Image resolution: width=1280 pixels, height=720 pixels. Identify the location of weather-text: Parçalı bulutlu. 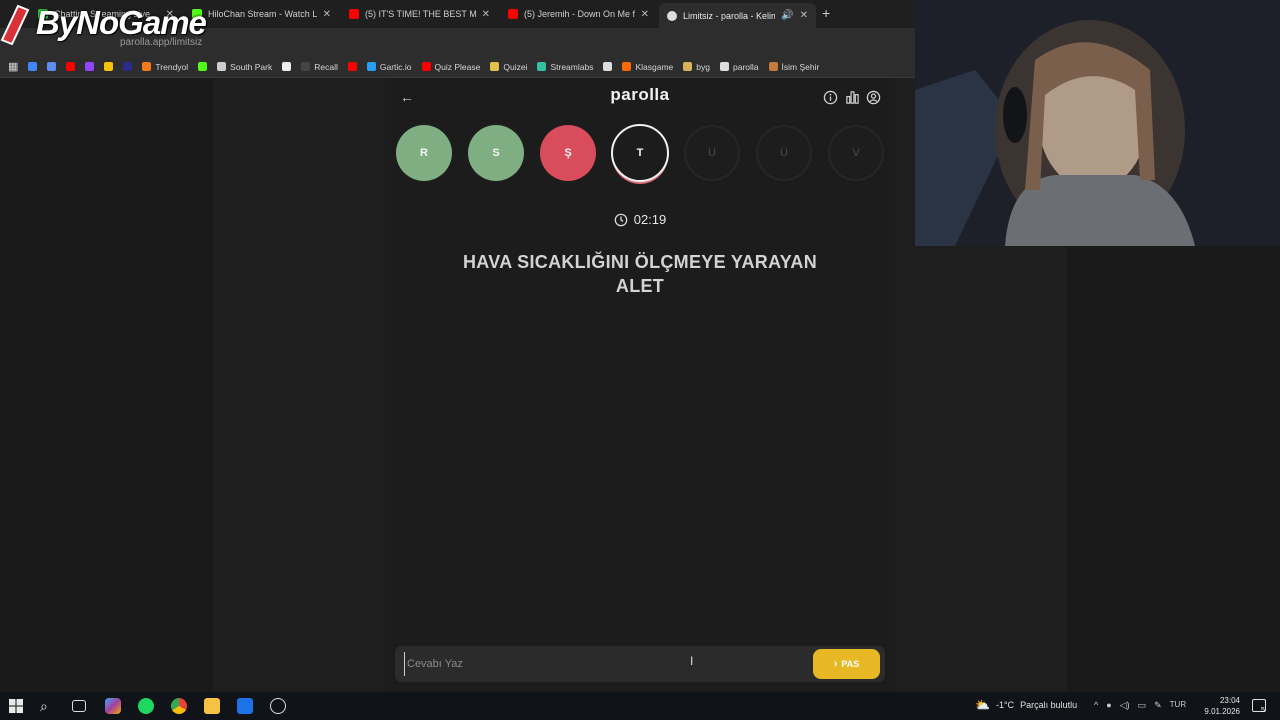
(1049, 705).